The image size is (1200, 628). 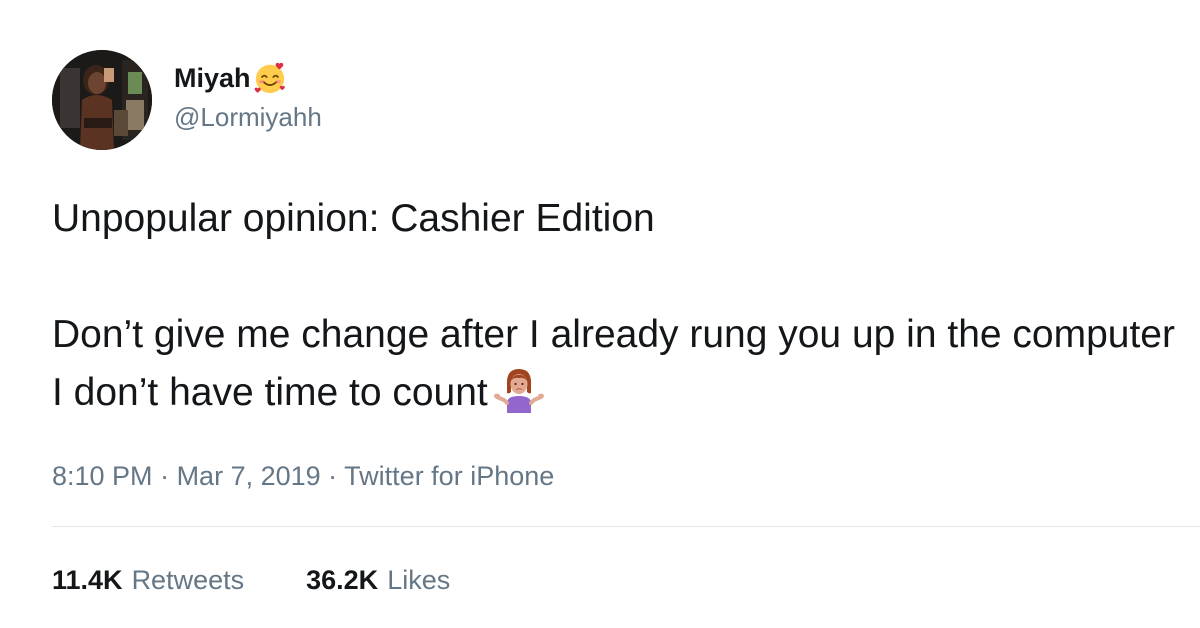 What do you see at coordinates (449, 476) in the screenshot?
I see `tweet-source: Twitter for iPhone` at bounding box center [449, 476].